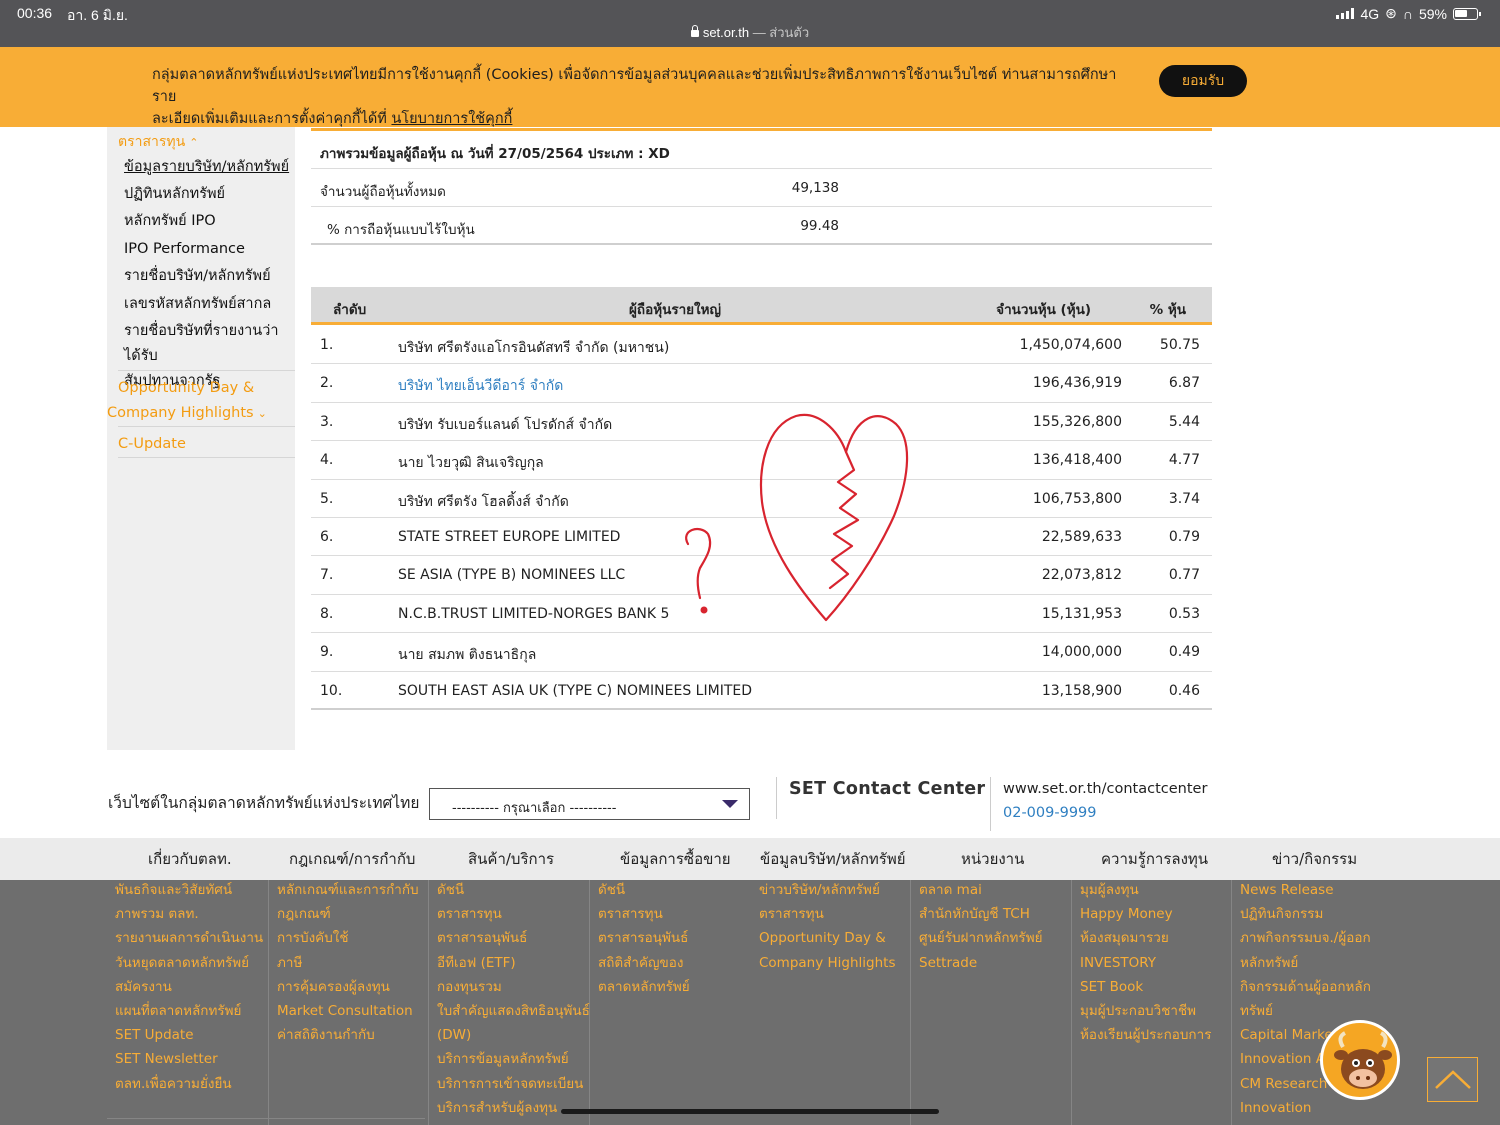  I want to click on battery-label: 59%, so click(1432, 13).